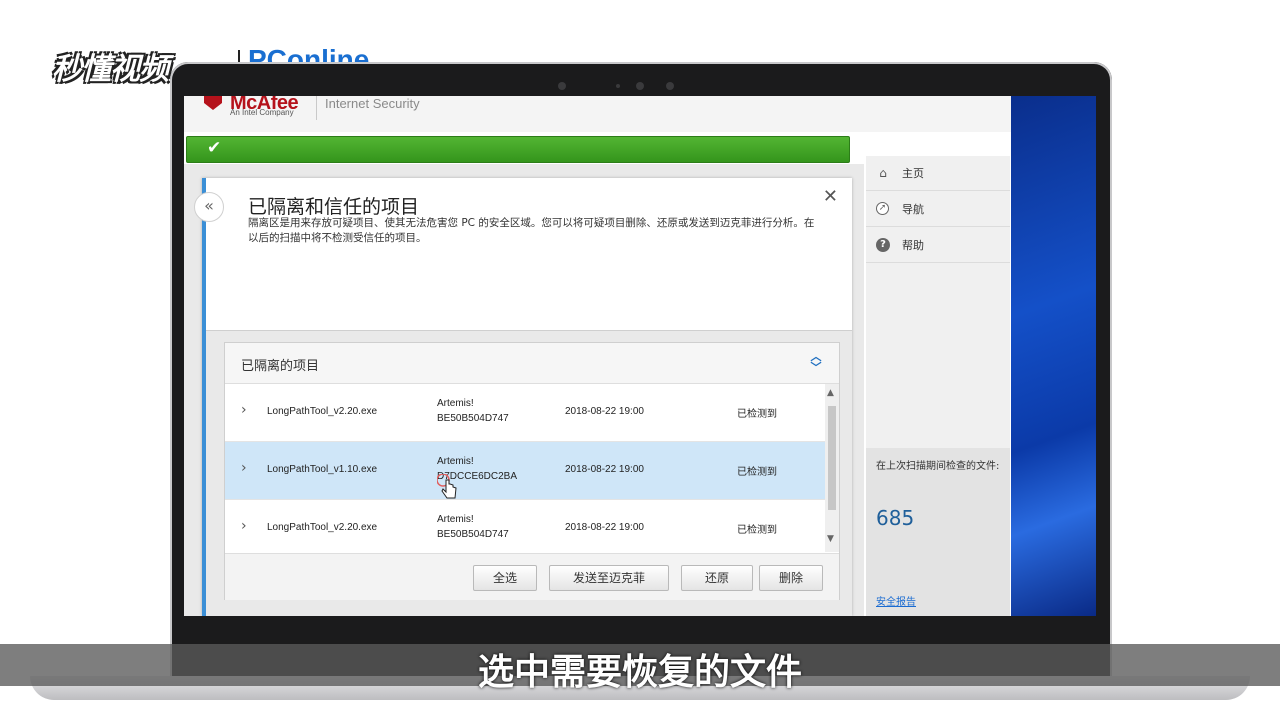 This screenshot has width=1280, height=720. Describe the element at coordinates (447, 486) in the screenshot. I see `hand-cursor-icon` at that location.